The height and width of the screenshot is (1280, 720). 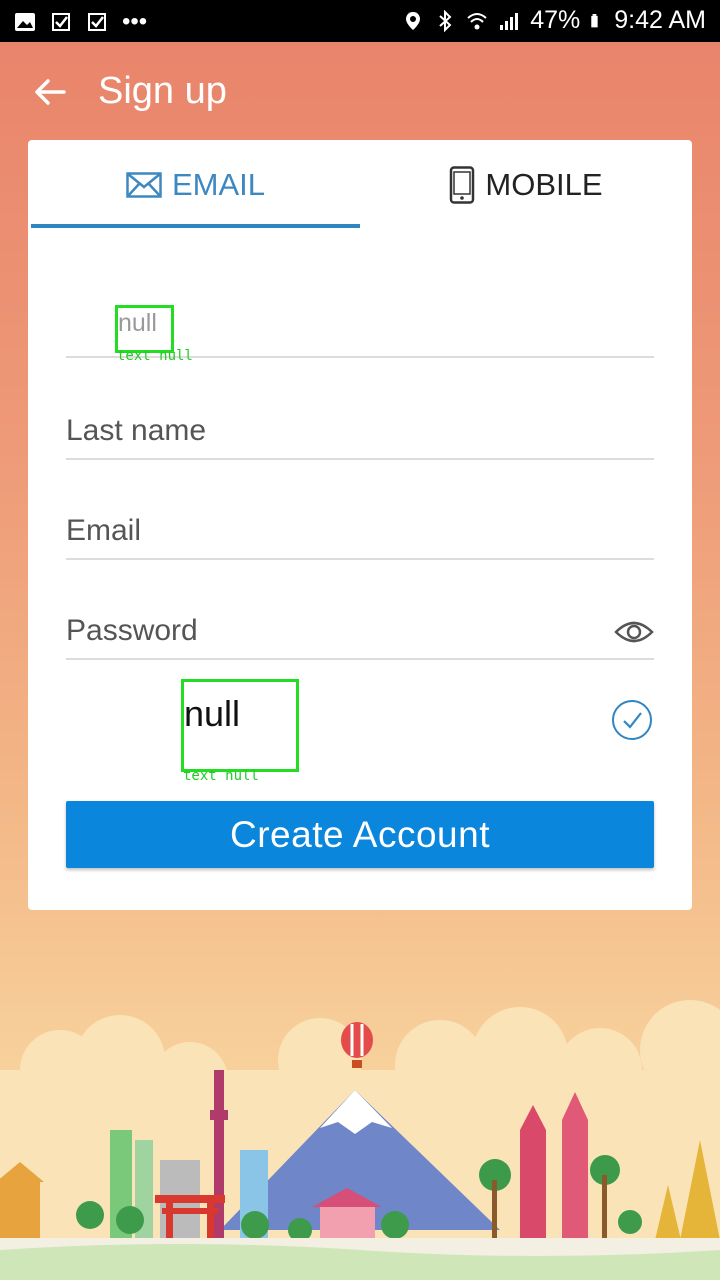 What do you see at coordinates (477, 20) in the screenshot?
I see `wifi-icon` at bounding box center [477, 20].